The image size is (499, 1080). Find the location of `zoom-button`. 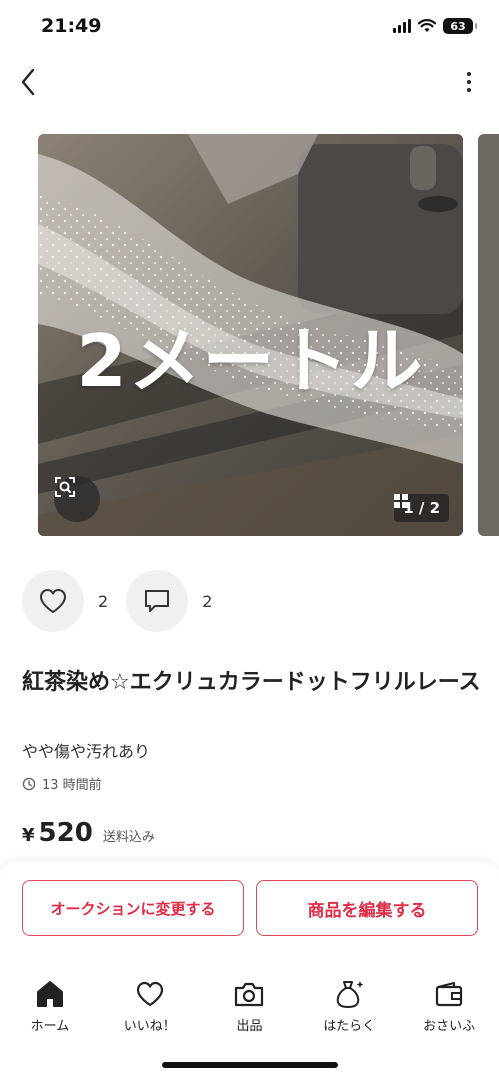

zoom-button is located at coordinates (77, 499).